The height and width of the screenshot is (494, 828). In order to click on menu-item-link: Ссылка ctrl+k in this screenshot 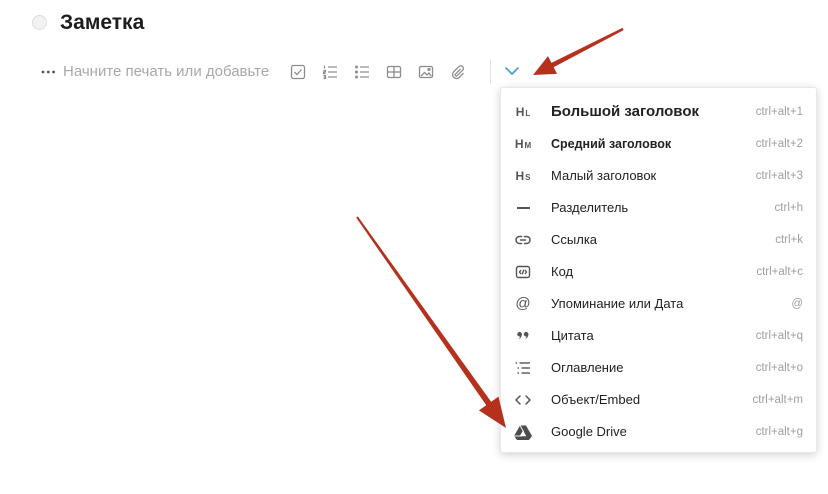, I will do `click(658, 240)`.